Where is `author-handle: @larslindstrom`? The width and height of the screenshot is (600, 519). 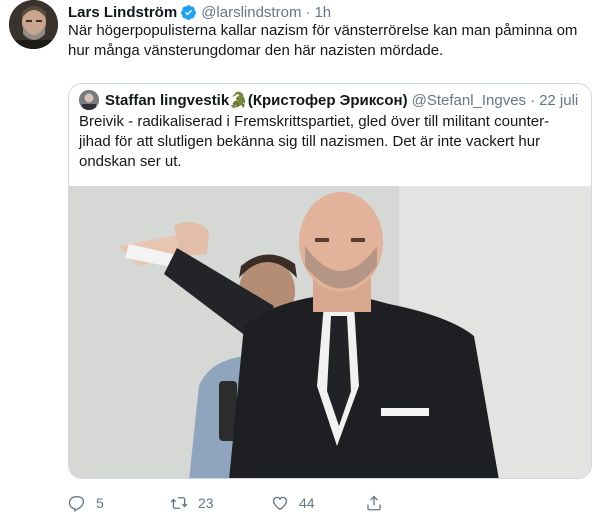 author-handle: @larslindstrom is located at coordinates (251, 12).